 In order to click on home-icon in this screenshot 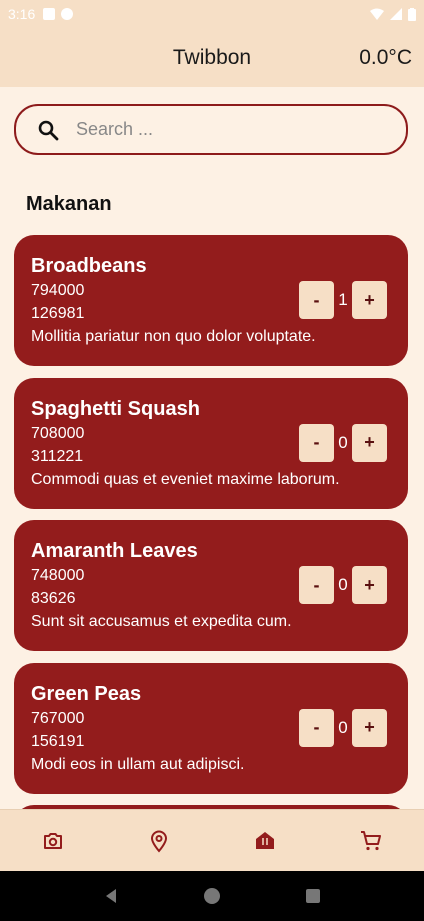, I will do `click(212, 896)`.